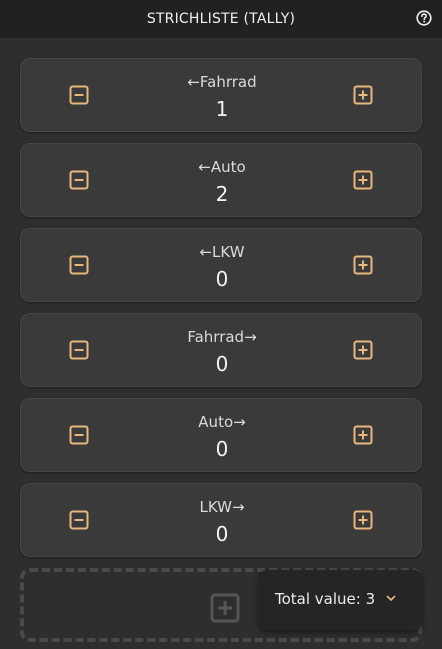  What do you see at coordinates (222, 422) in the screenshot?
I see `counter-label: Auto→` at bounding box center [222, 422].